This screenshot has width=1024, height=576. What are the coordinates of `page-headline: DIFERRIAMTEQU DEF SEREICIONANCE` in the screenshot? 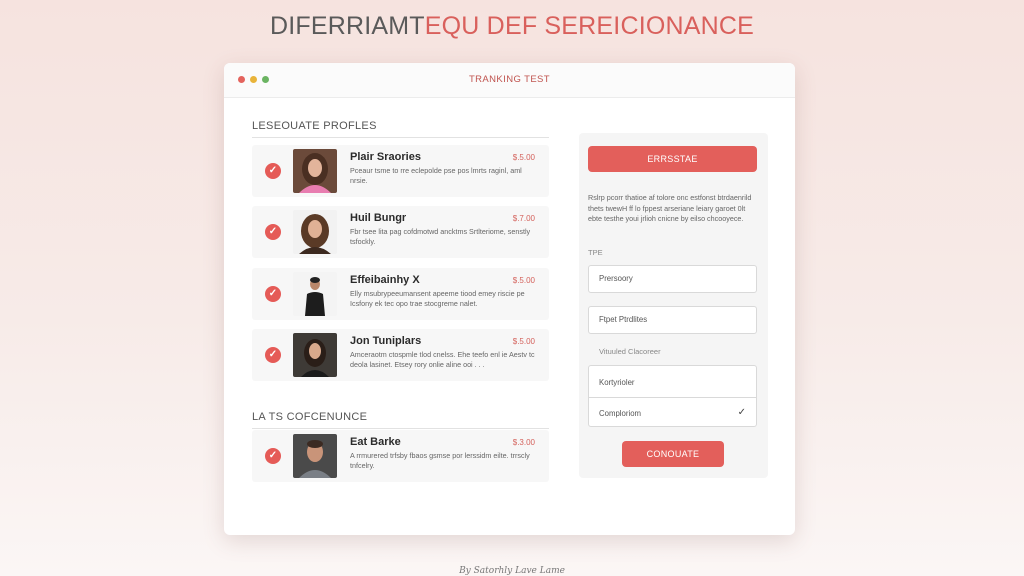 It's located at (512, 26).